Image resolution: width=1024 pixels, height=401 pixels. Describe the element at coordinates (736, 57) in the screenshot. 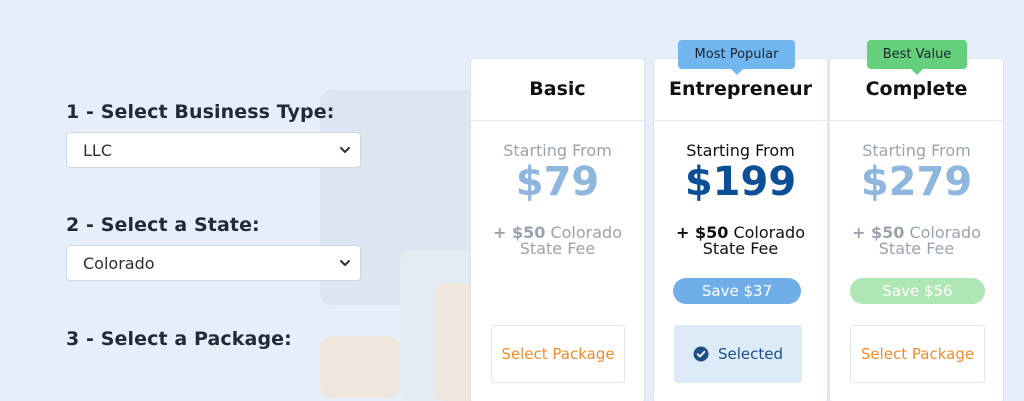

I see `most-popular-badge: Most Popular` at that location.